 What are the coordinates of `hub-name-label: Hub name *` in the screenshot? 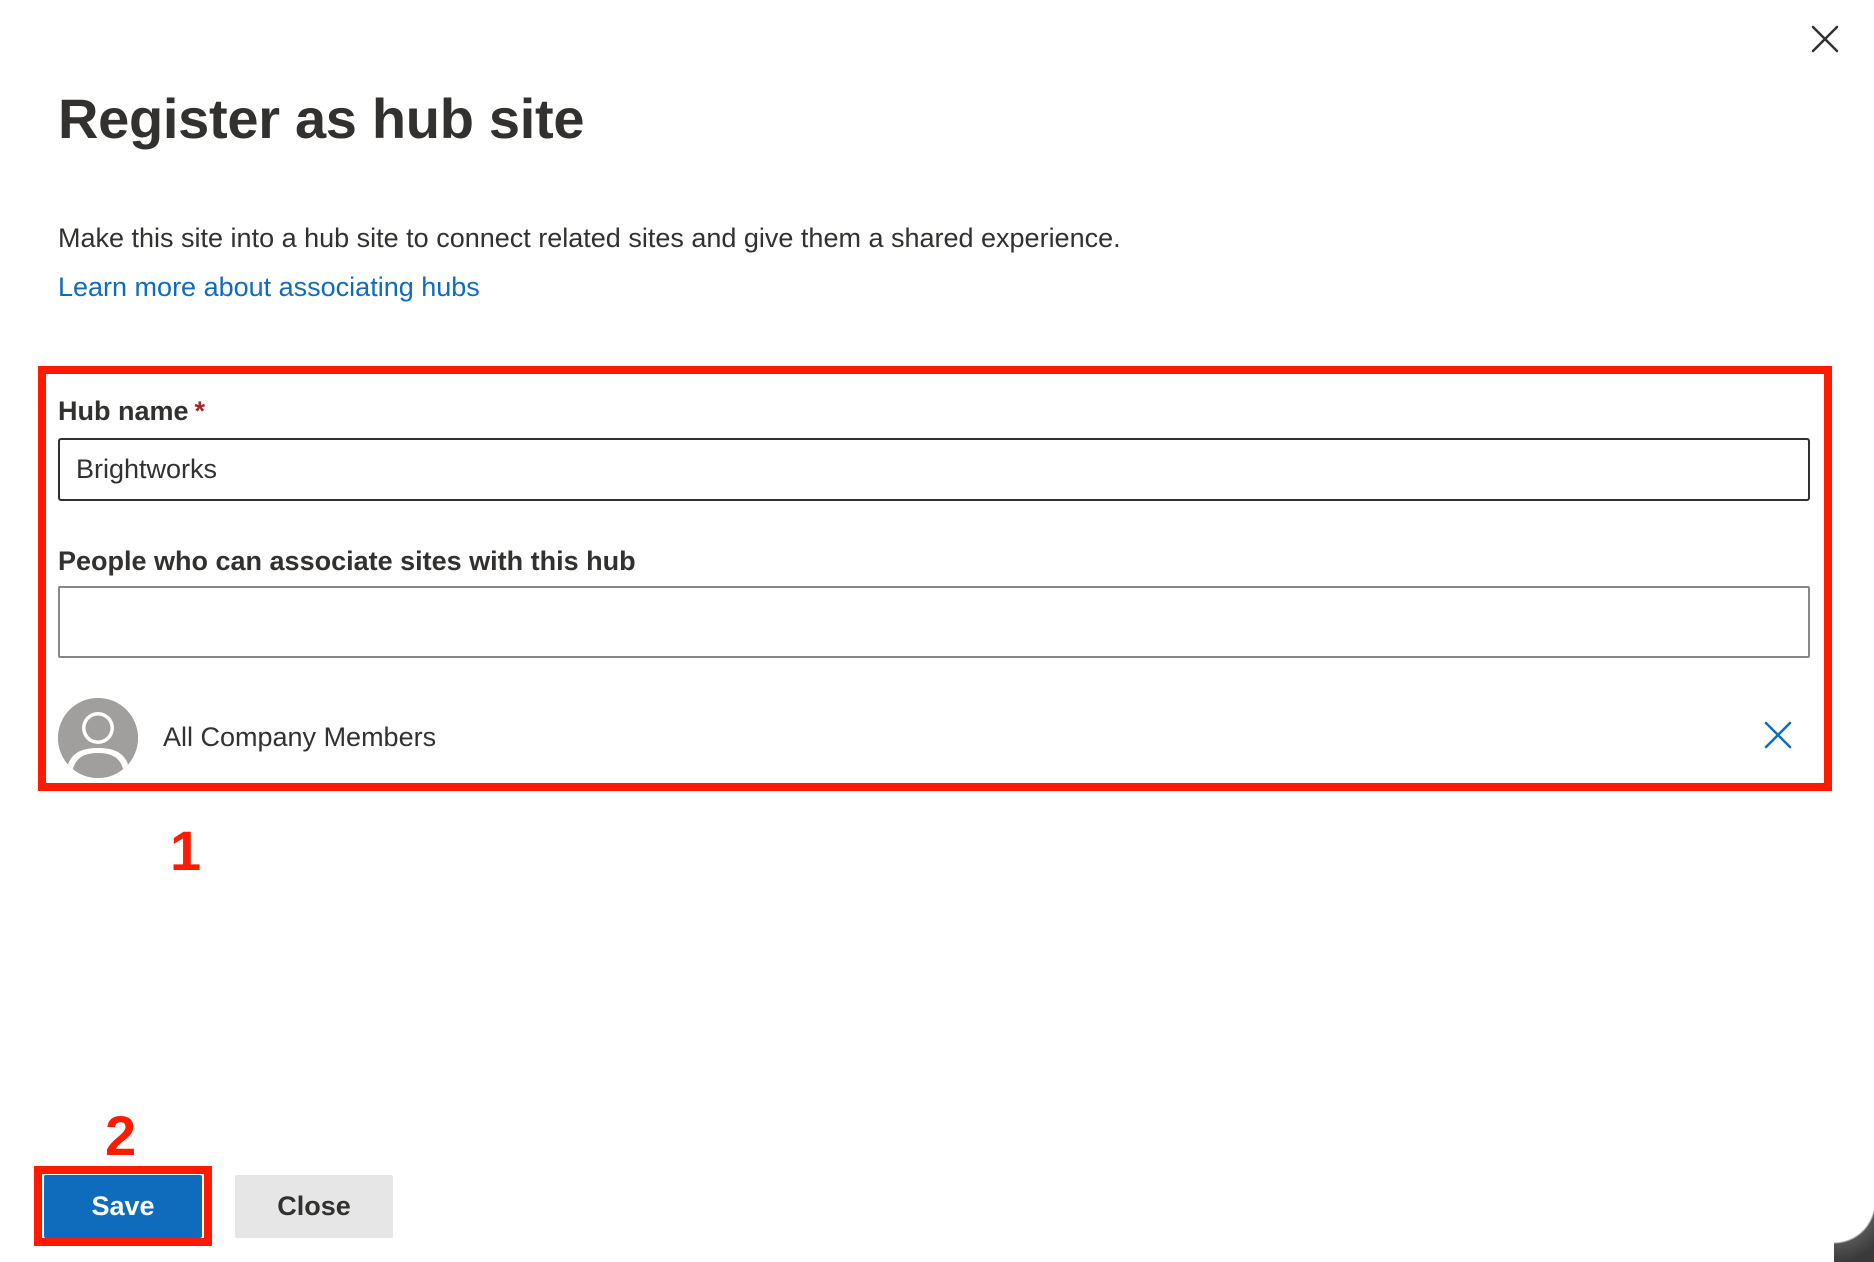 It's located at (131, 411).